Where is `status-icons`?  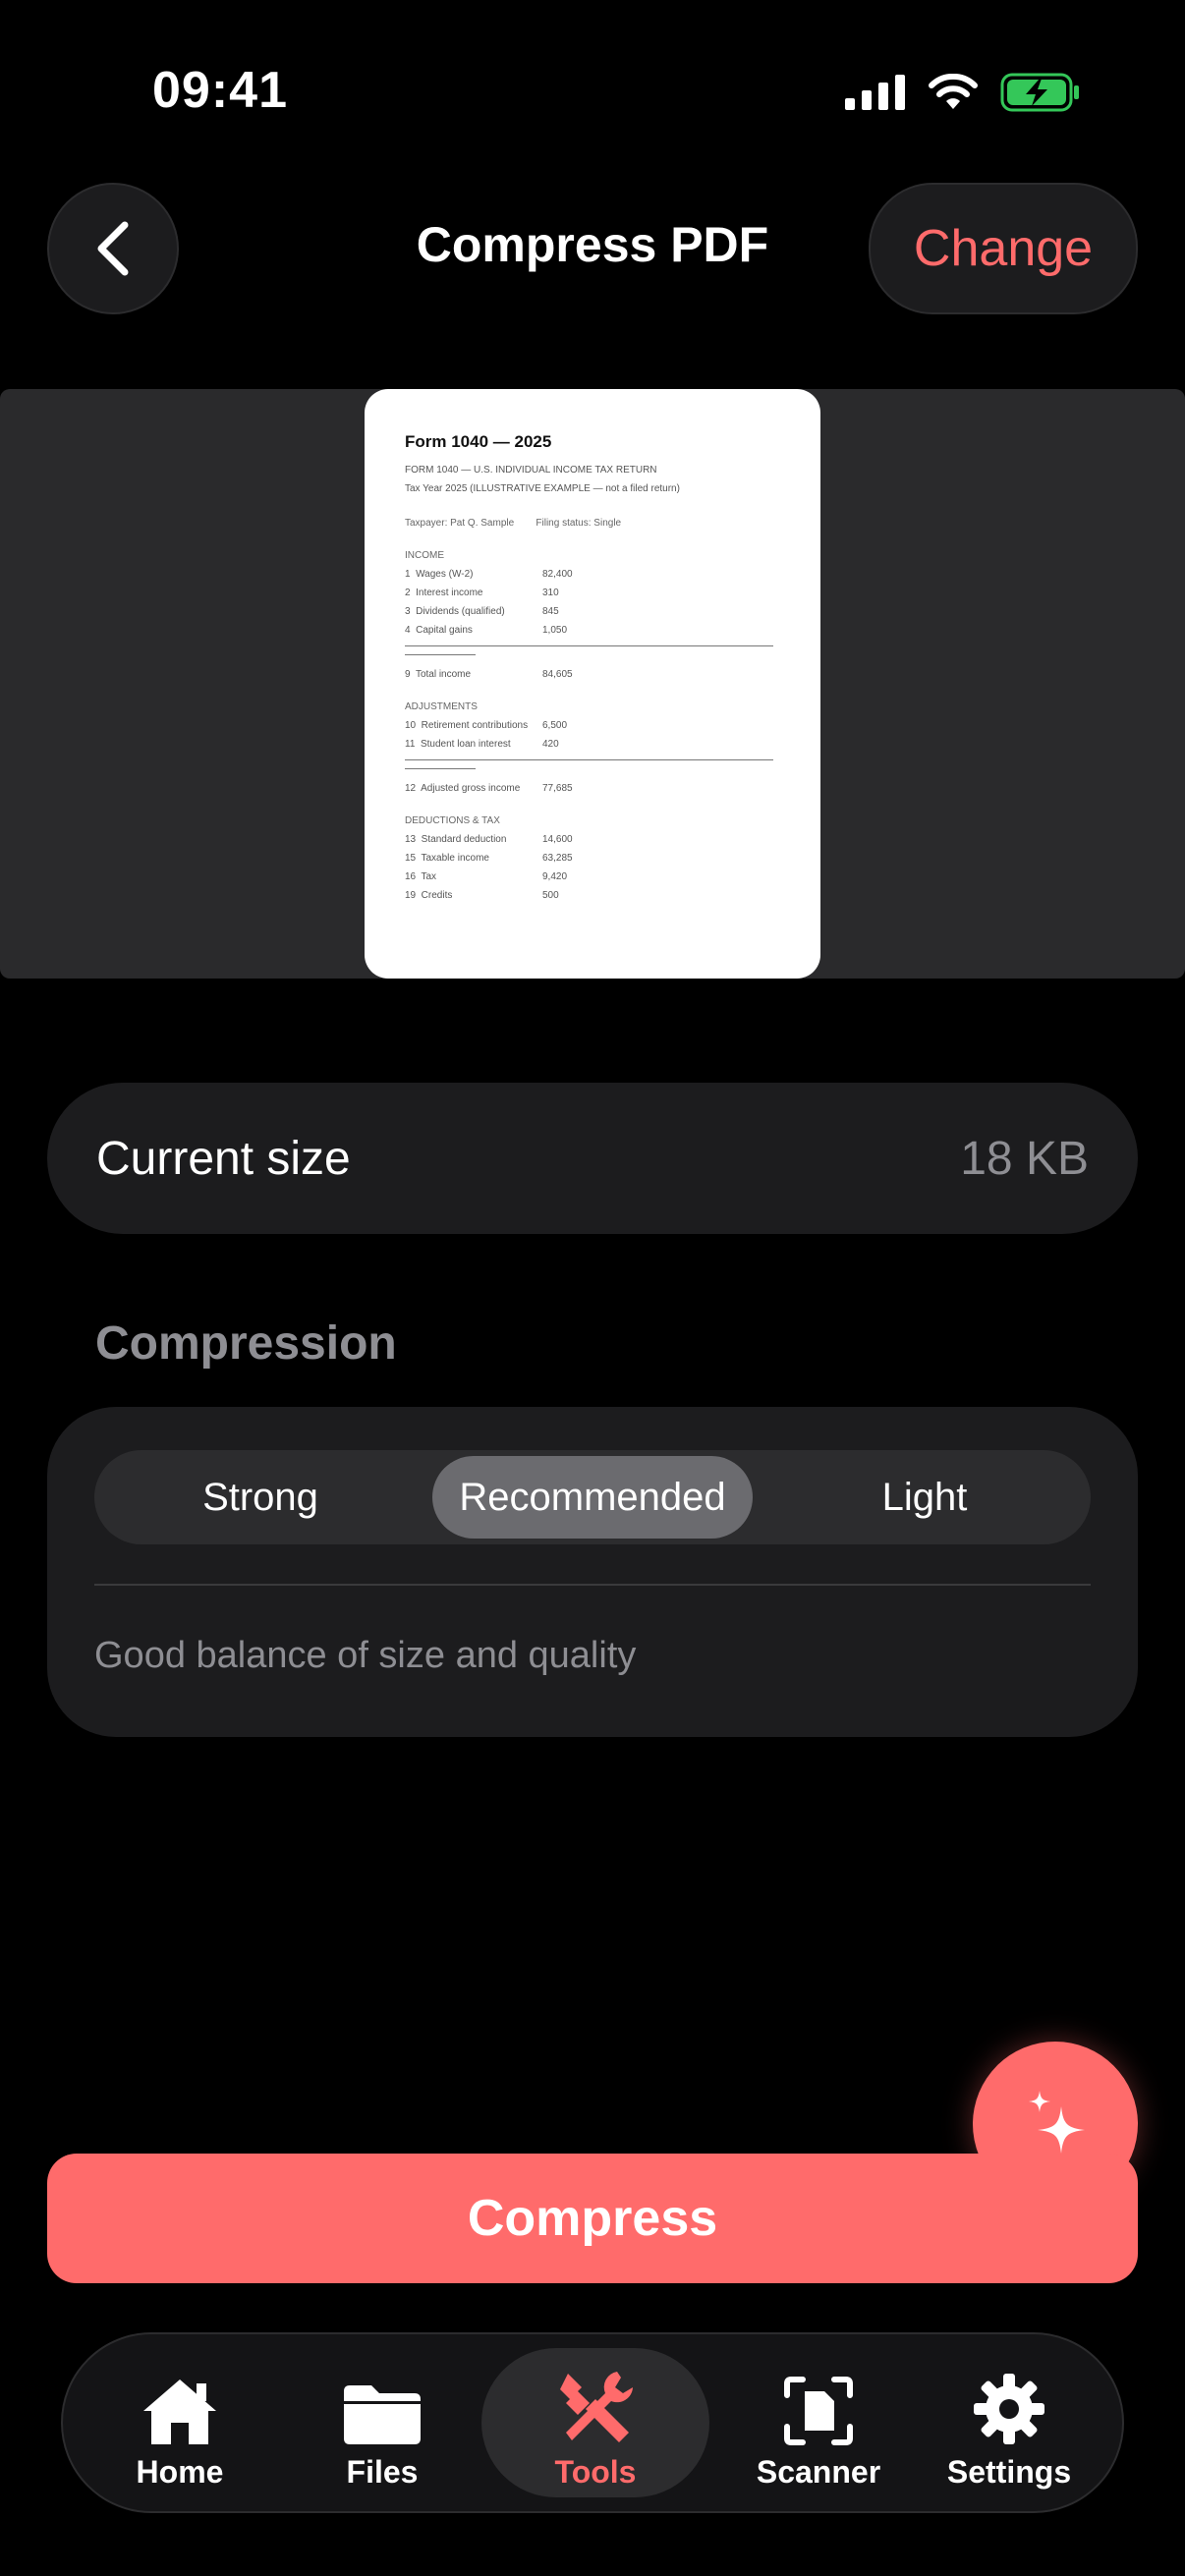 status-icons is located at coordinates (963, 92).